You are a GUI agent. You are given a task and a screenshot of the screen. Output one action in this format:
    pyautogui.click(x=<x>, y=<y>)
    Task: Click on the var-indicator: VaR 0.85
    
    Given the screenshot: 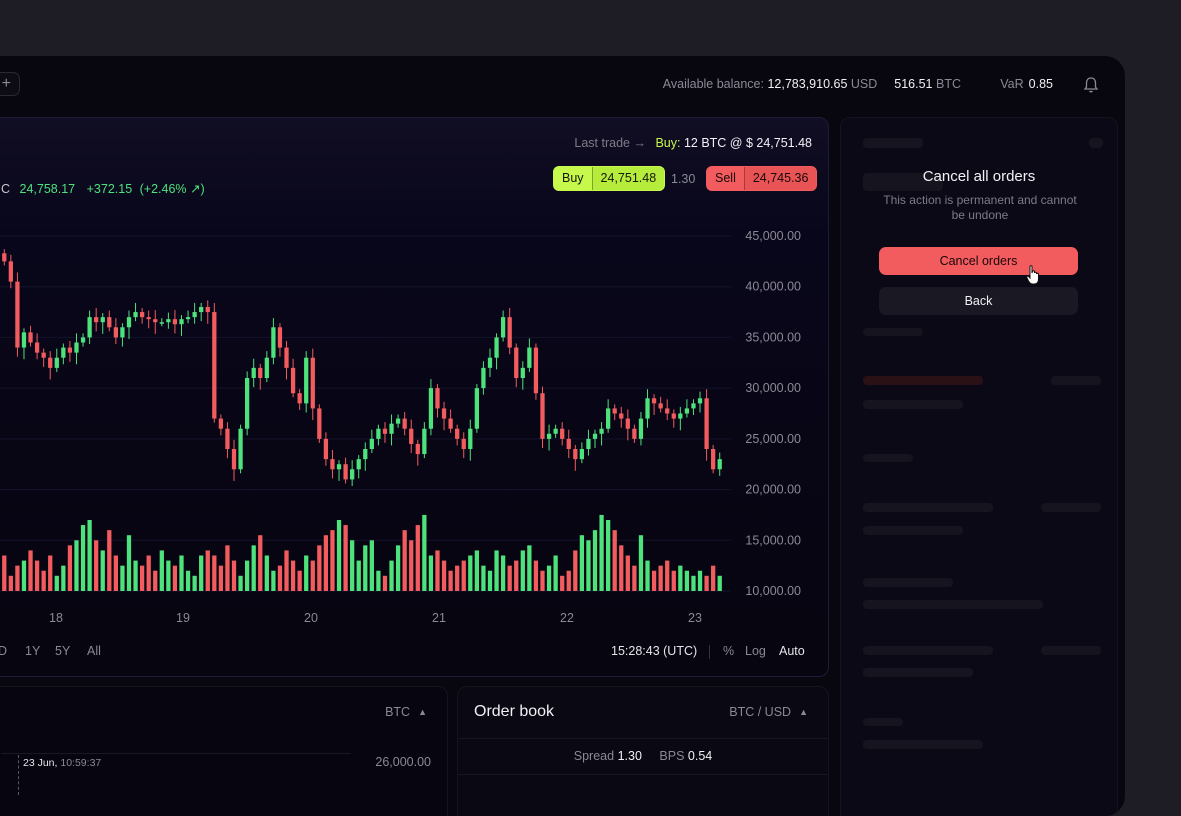 What is the action you would take?
    pyautogui.click(x=1026, y=84)
    